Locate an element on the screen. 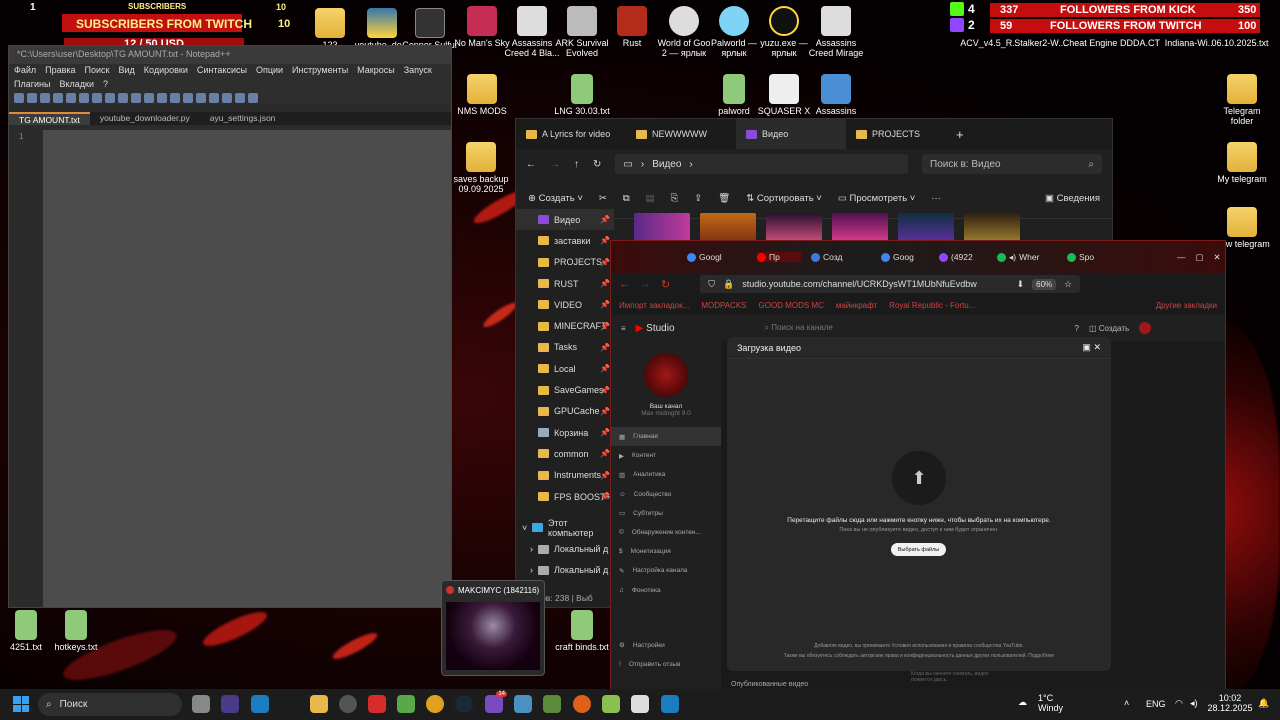 This screenshot has height=720, width=1280. tab-tg-amount: TG AMOUNT.txt is located at coordinates (49, 118).